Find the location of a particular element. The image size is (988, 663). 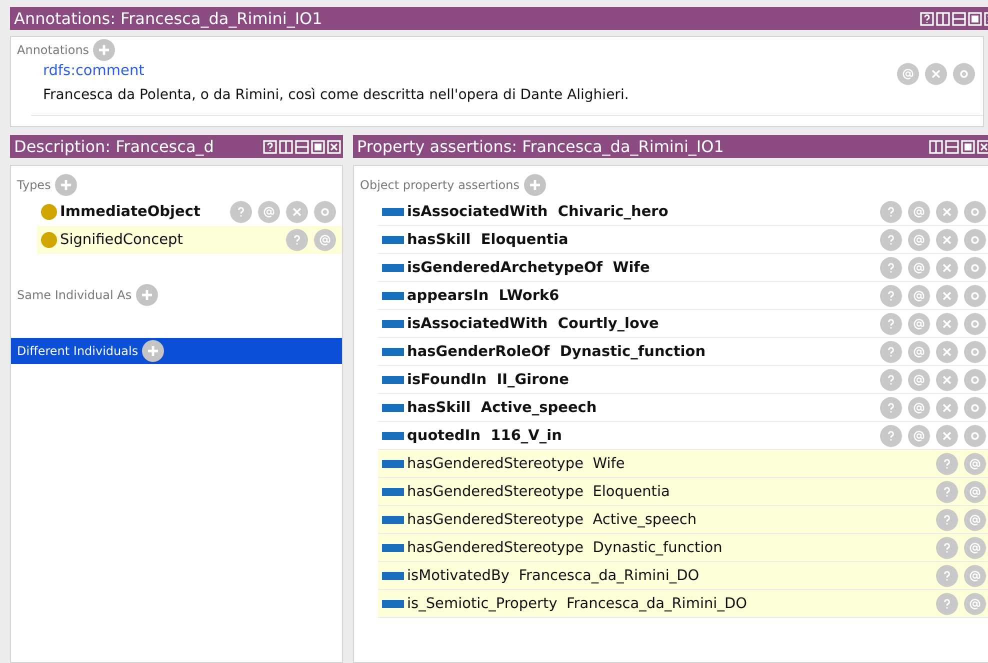

assertion-row: isFoundIn II_Girone is located at coordinates (683, 380).